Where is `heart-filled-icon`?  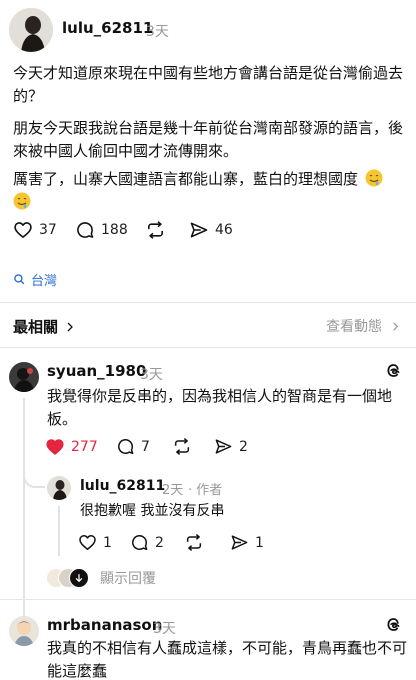
heart-filled-icon is located at coordinates (55, 447).